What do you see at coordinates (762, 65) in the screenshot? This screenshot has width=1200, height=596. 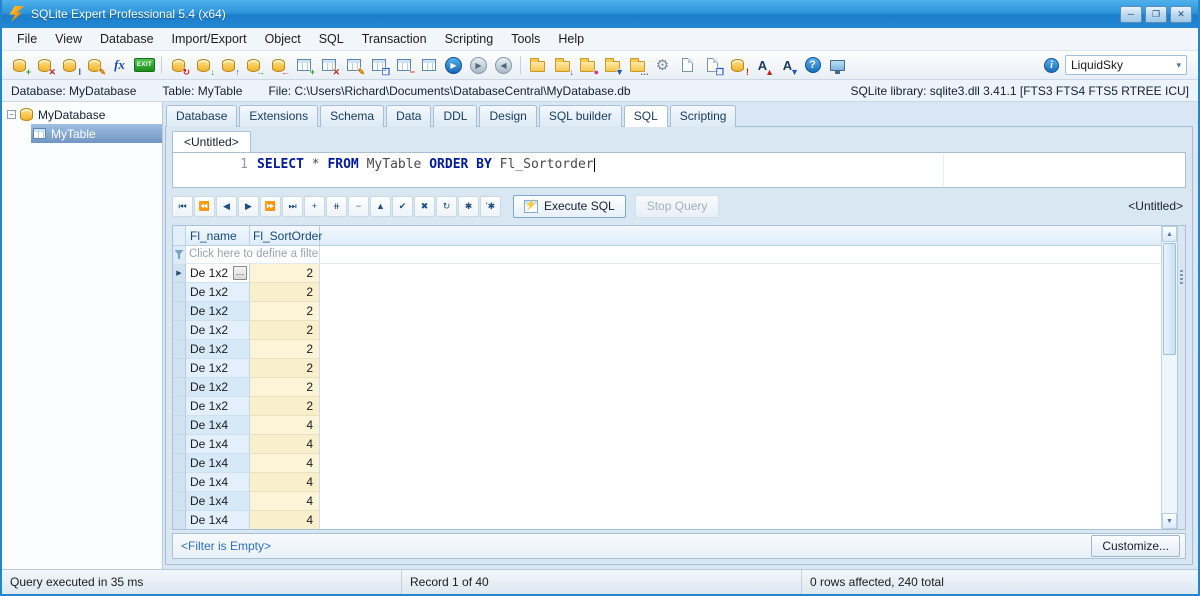 I see `increase-font-icon: A ▲` at bounding box center [762, 65].